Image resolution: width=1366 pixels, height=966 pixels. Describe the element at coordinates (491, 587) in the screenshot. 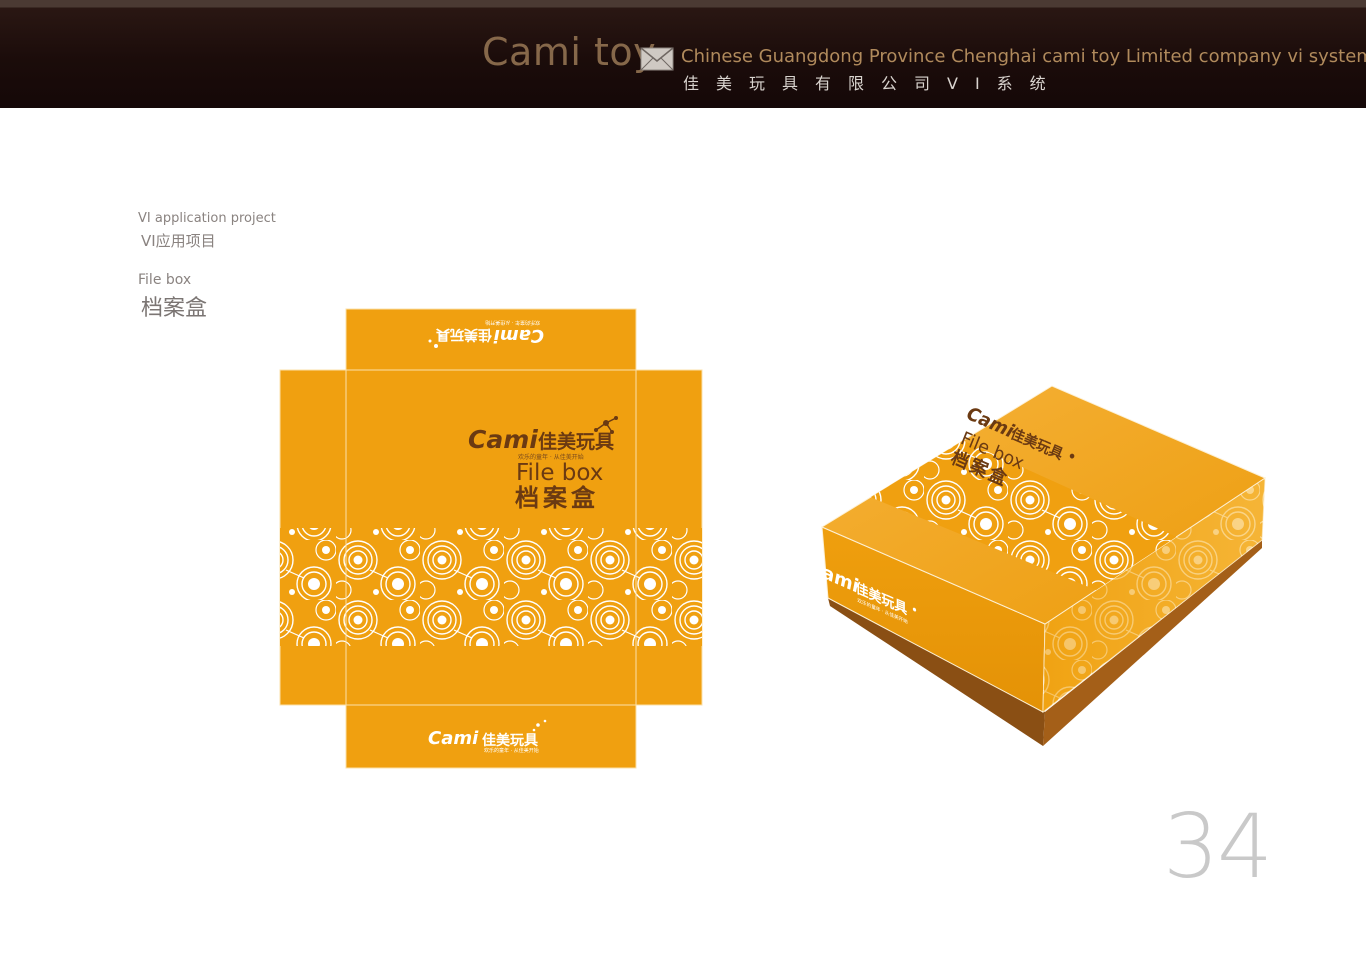

I see `ring-pattern-band` at that location.